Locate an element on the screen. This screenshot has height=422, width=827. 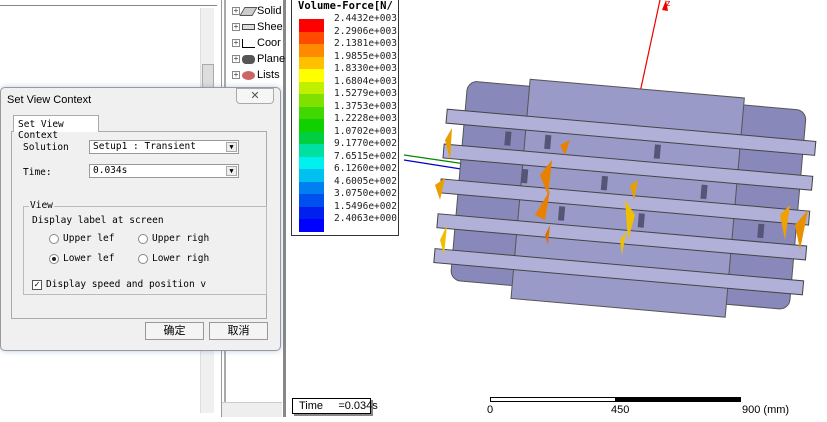
horizontal-scrollbar is located at coordinates (252, 409).